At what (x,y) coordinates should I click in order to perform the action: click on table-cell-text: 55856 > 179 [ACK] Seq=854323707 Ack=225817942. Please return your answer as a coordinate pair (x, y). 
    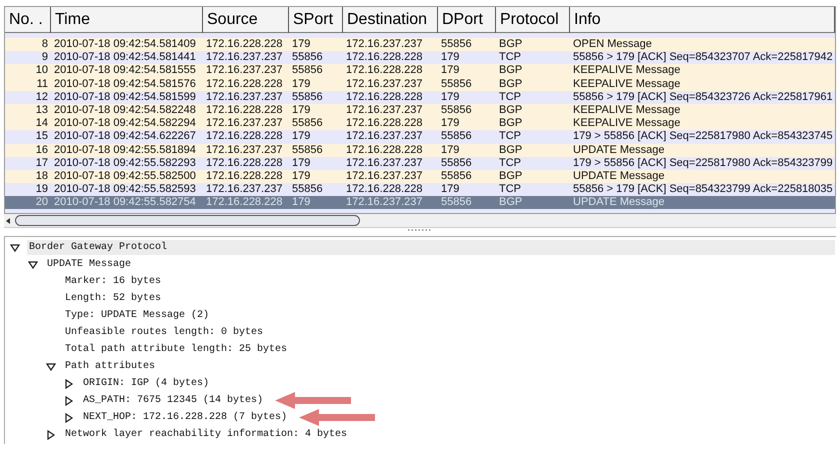
    Looking at the image, I should click on (703, 57).